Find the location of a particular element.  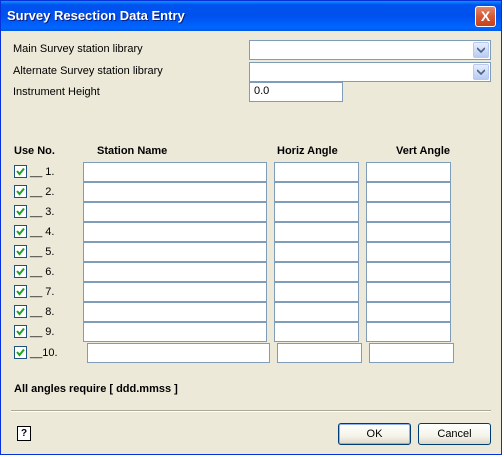

table-row: __ 8. is located at coordinates (251, 312).